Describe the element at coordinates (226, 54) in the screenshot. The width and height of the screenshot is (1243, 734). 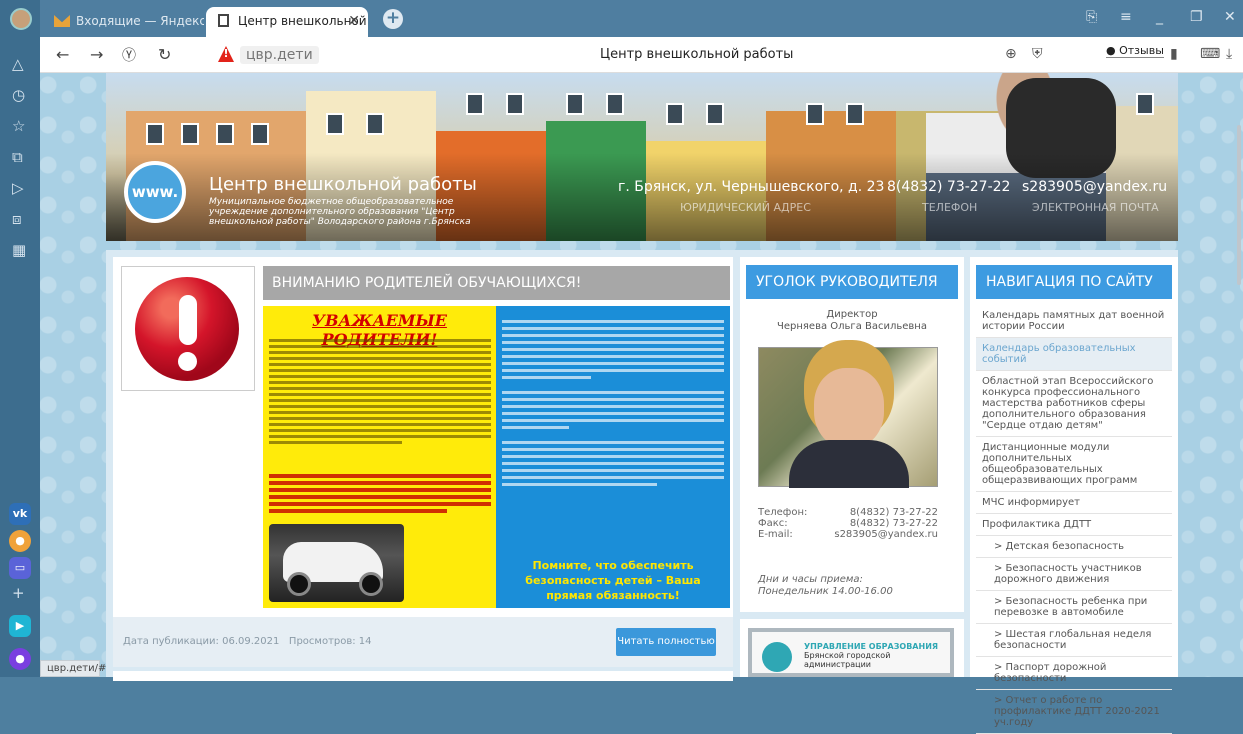
I see `warning-icon: !` at that location.